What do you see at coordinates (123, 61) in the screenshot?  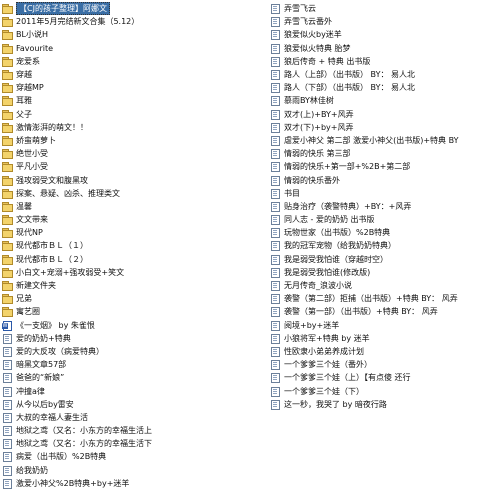 I see `folder-item: 宠爱系` at bounding box center [123, 61].